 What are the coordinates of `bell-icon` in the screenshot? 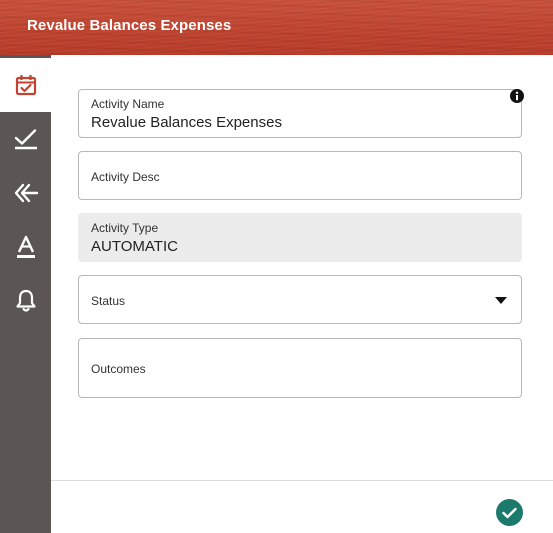 It's located at (25, 300).